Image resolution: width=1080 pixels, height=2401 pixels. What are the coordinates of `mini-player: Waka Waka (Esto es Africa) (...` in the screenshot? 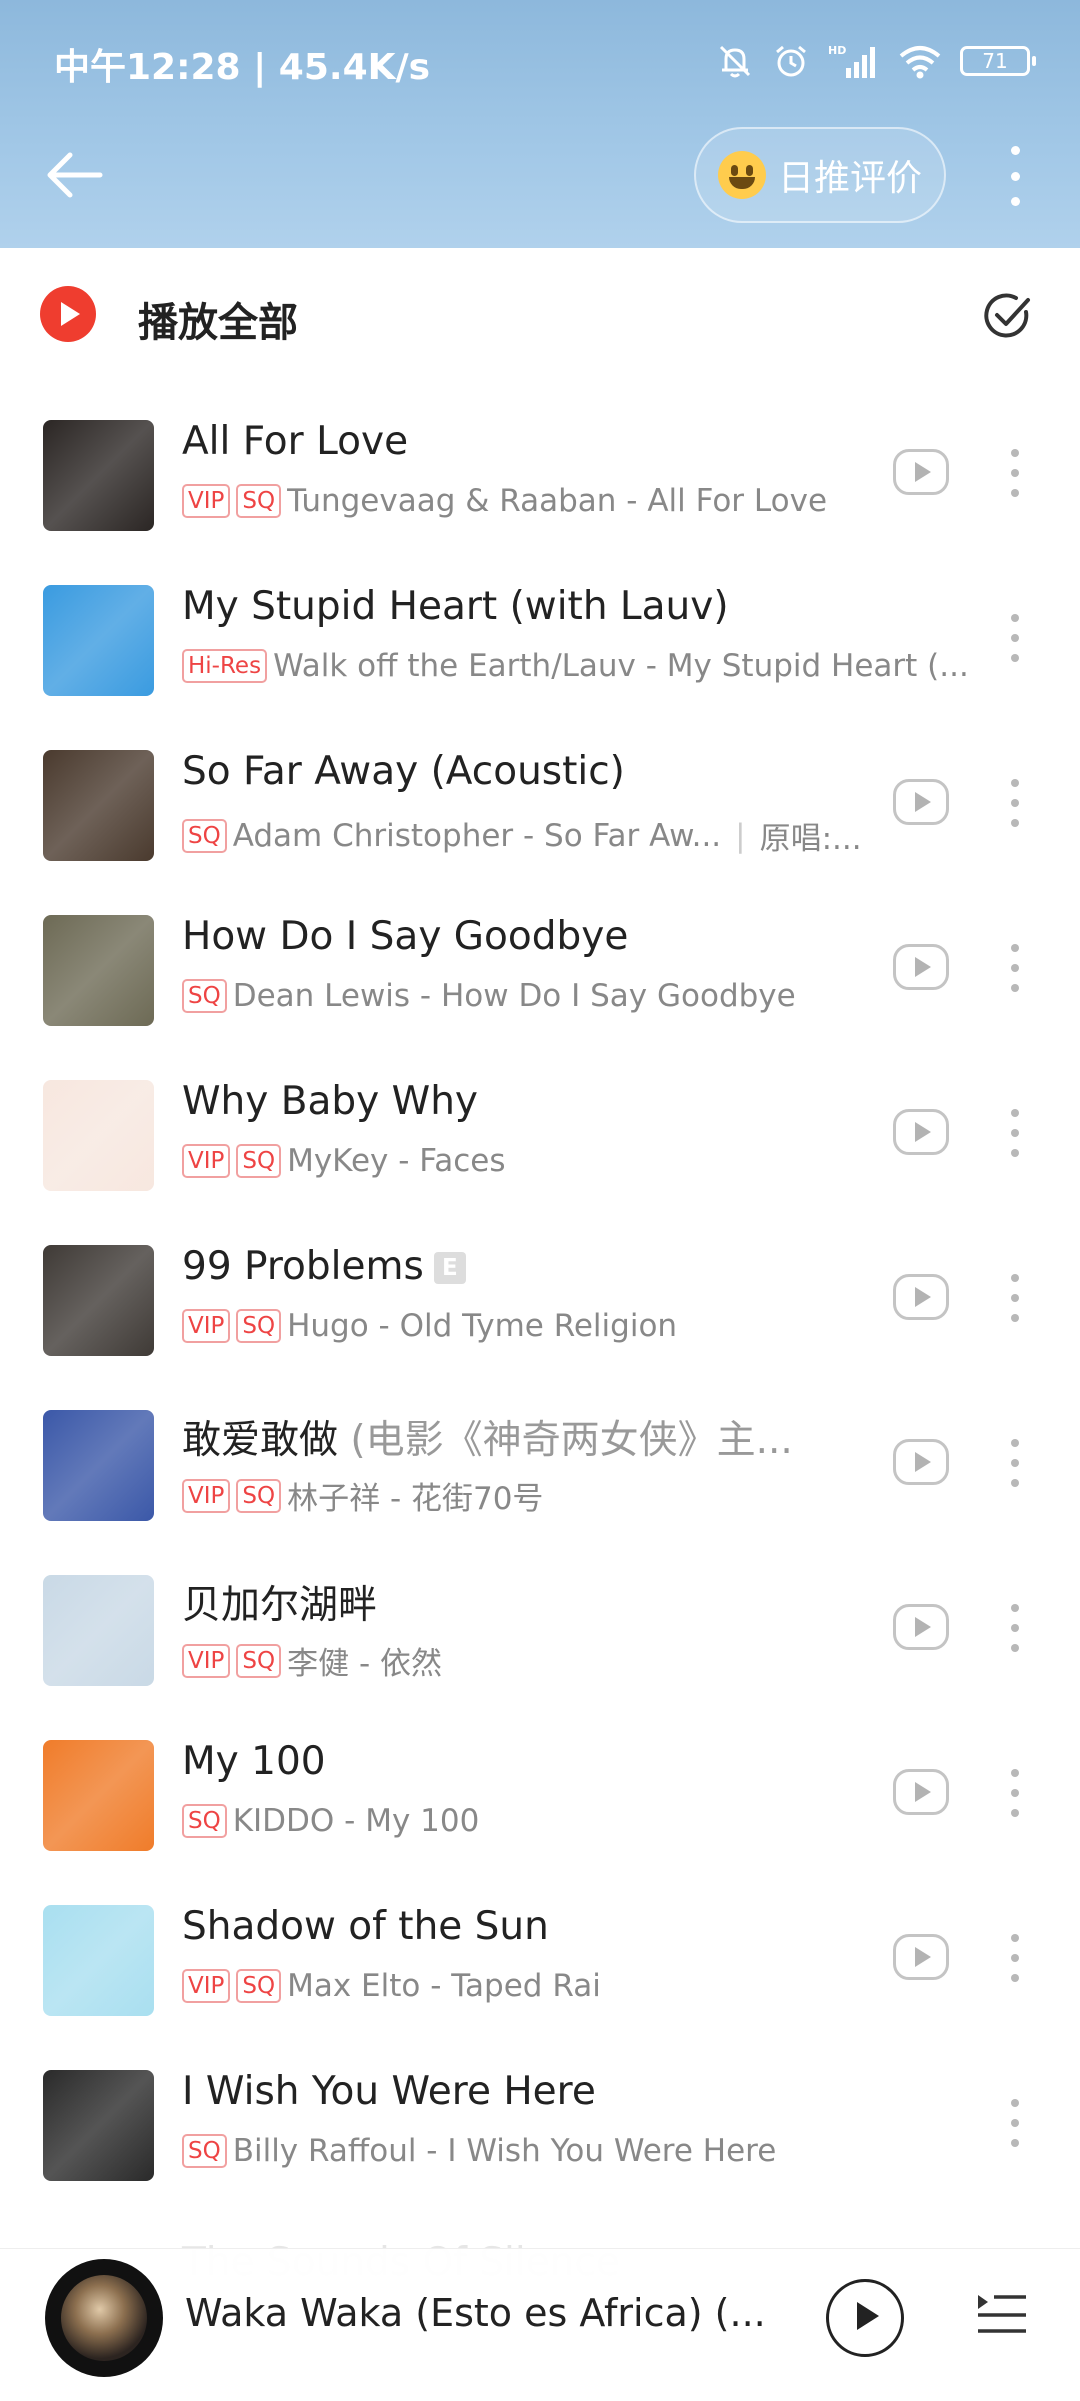 It's located at (540, 2324).